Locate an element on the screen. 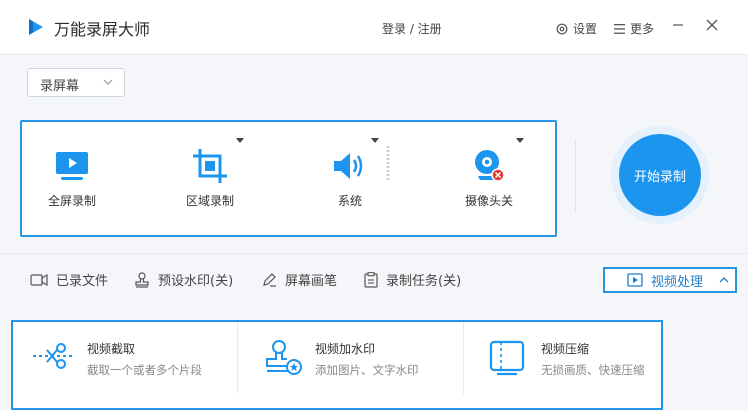 The width and height of the screenshot is (748, 410). source-region-label: 区域录制 is located at coordinates (209, 201).